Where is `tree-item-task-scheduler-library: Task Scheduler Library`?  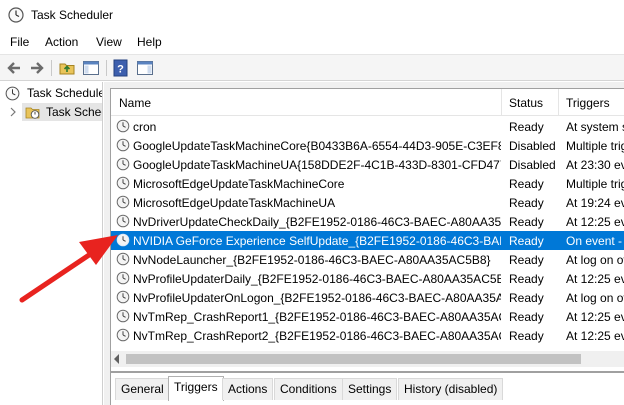 tree-item-task-scheduler-library: Task Scheduler Library is located at coordinates (74, 112).